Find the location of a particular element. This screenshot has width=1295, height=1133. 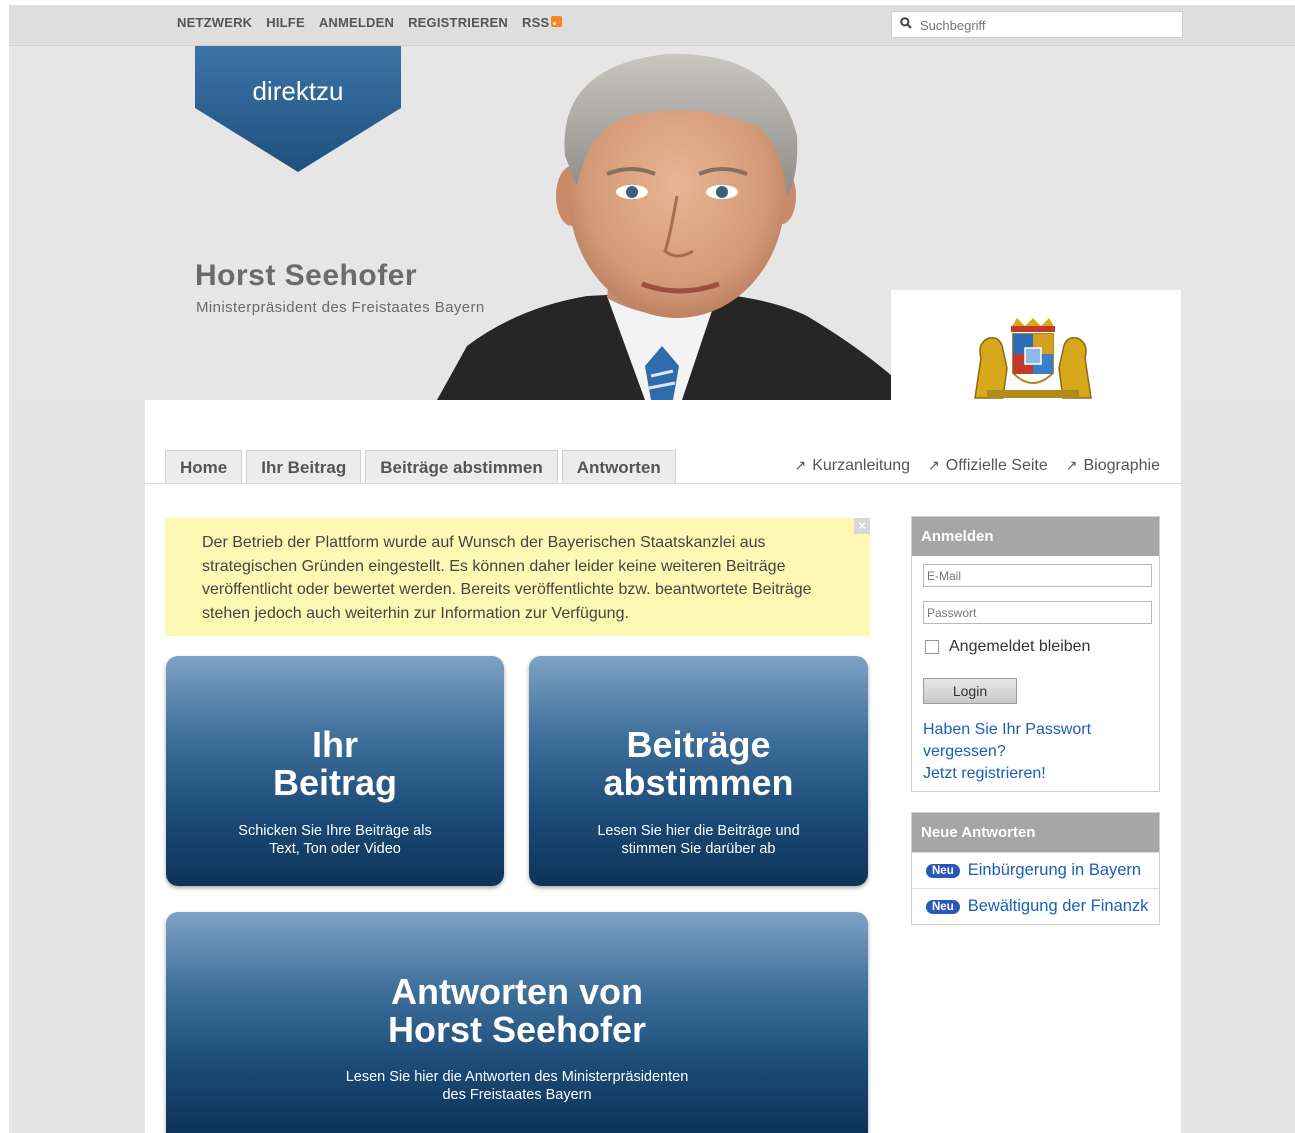

nav-anmelden: ANMELDEN is located at coordinates (356, 22).